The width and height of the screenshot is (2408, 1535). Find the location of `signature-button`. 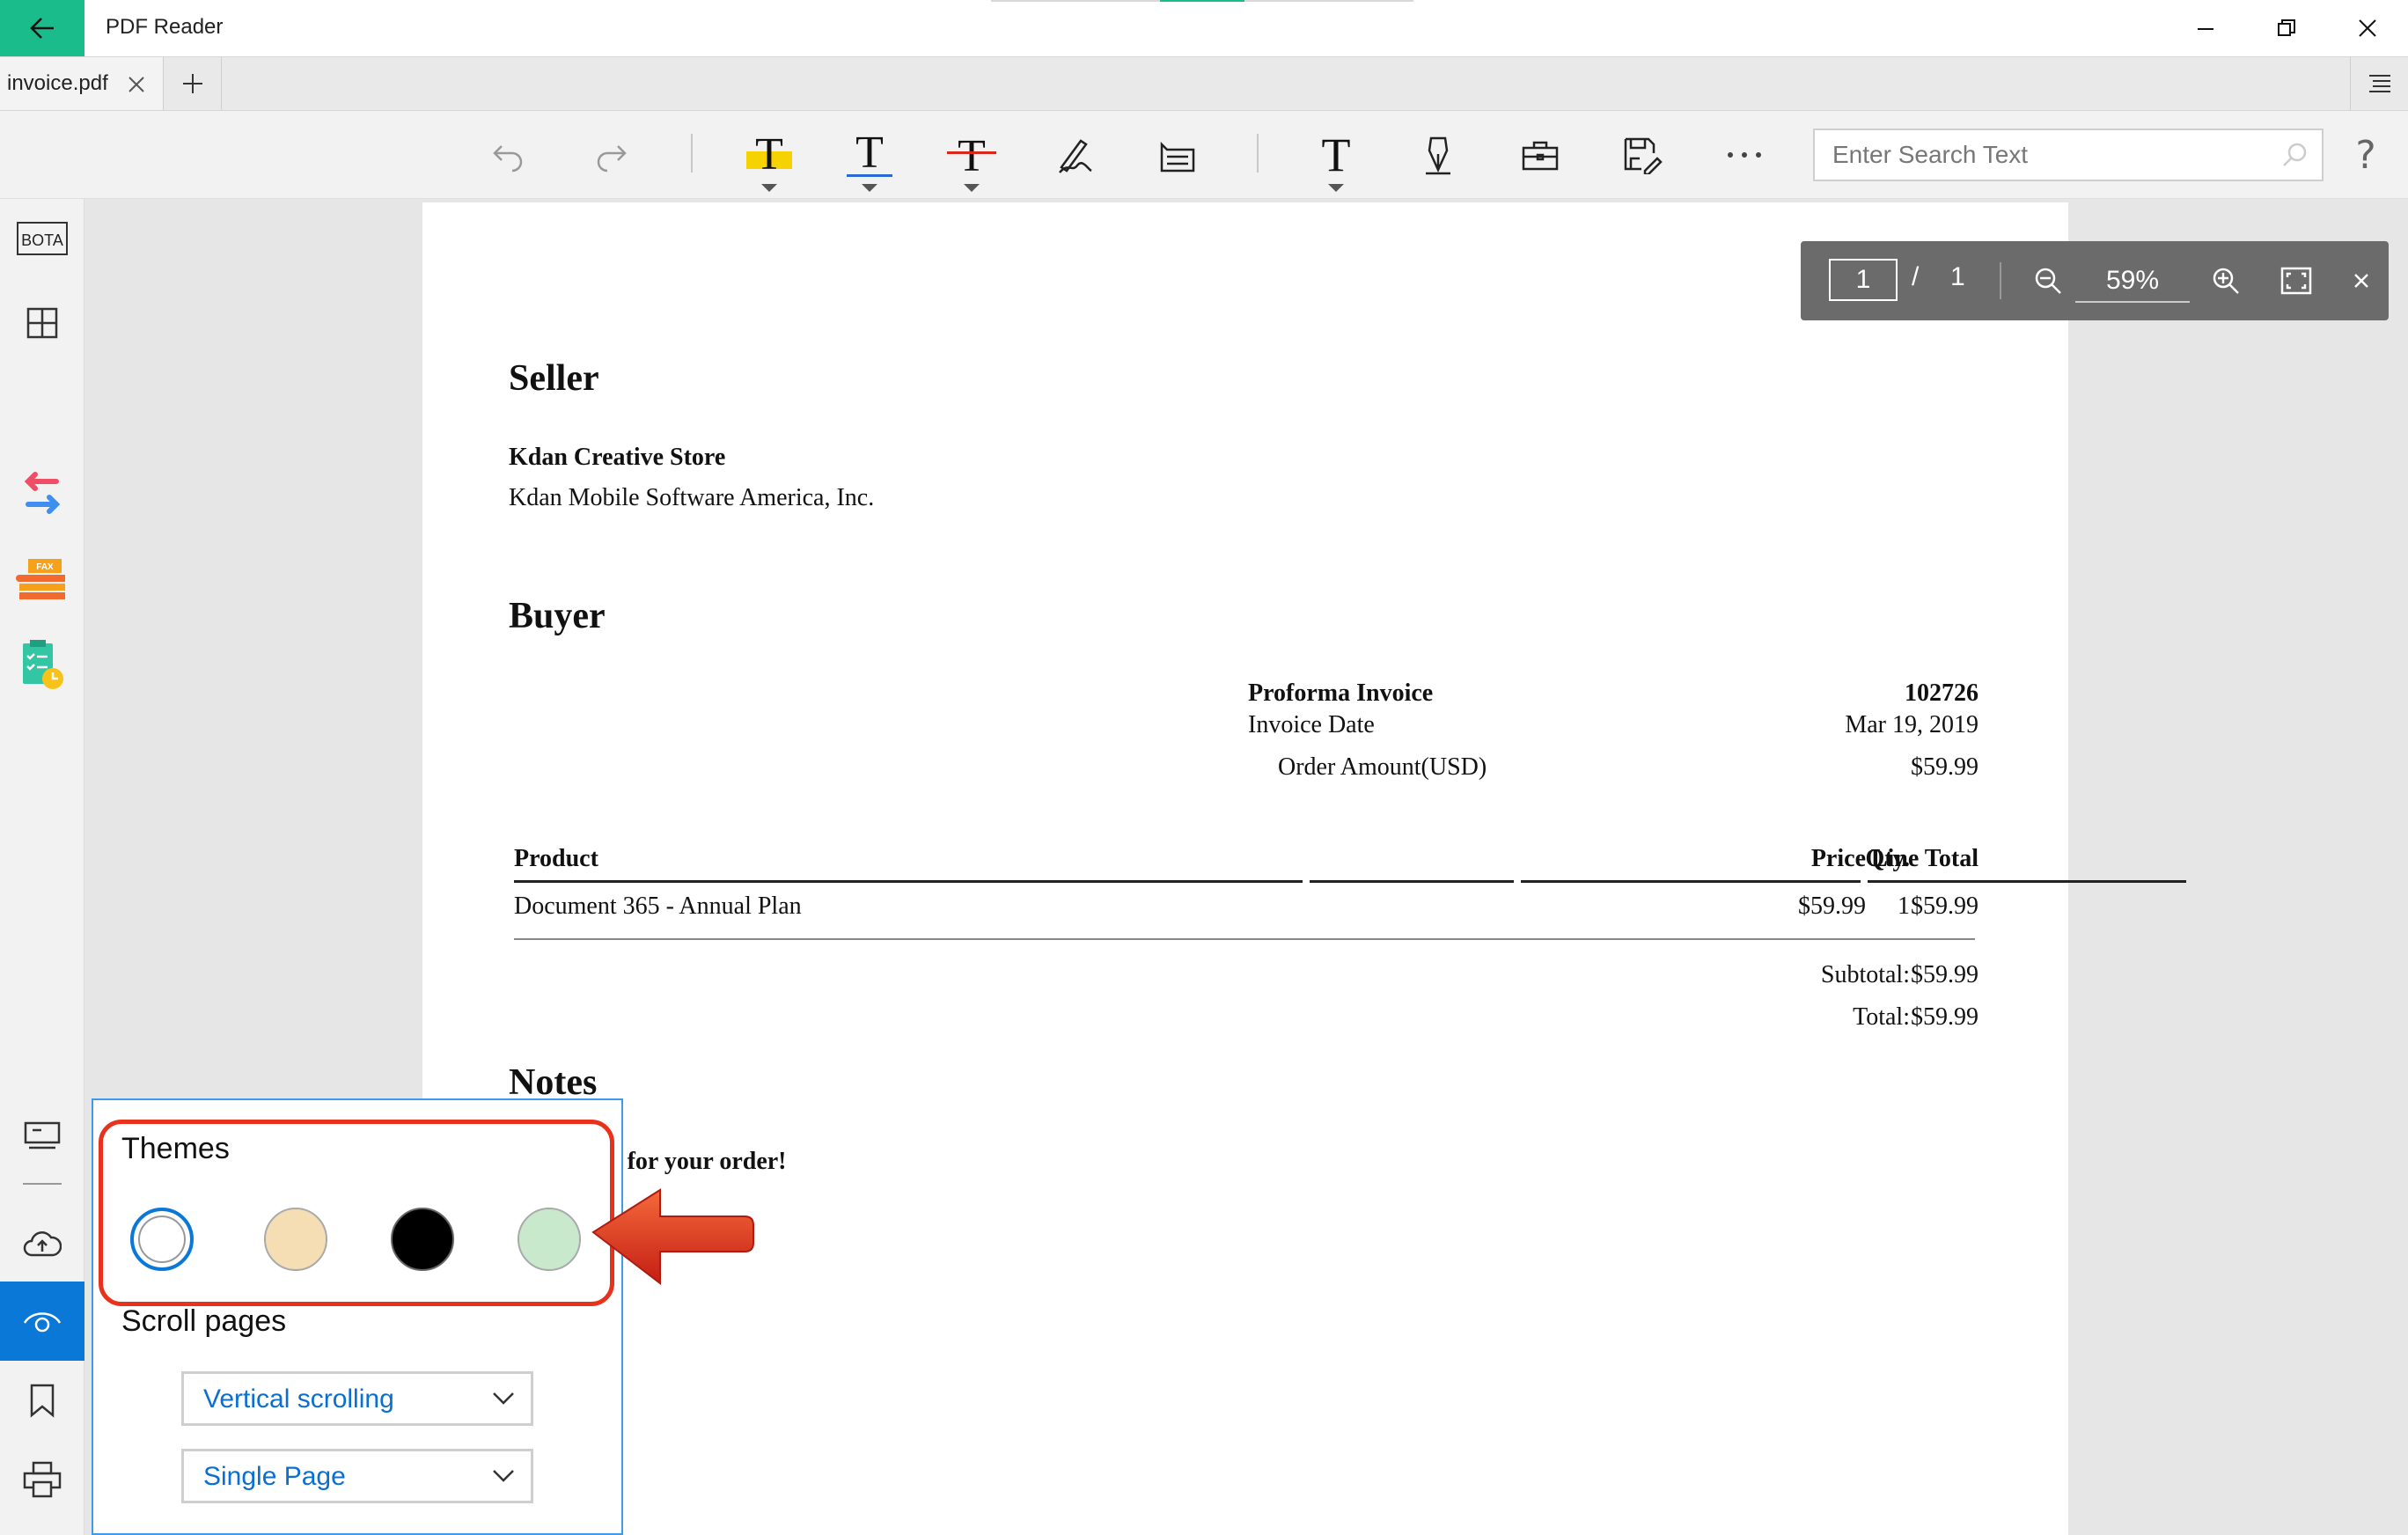

signature-button is located at coordinates (1438, 155).